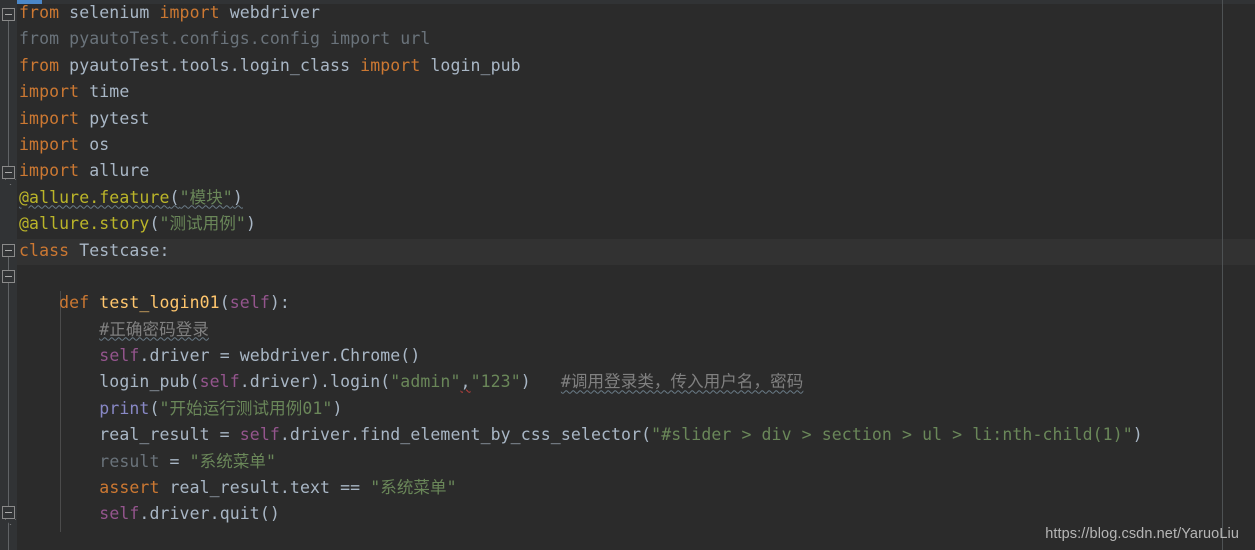 The image size is (1255, 550). What do you see at coordinates (202, 224) in the screenshot?
I see `code-token: "测试用例"` at bounding box center [202, 224].